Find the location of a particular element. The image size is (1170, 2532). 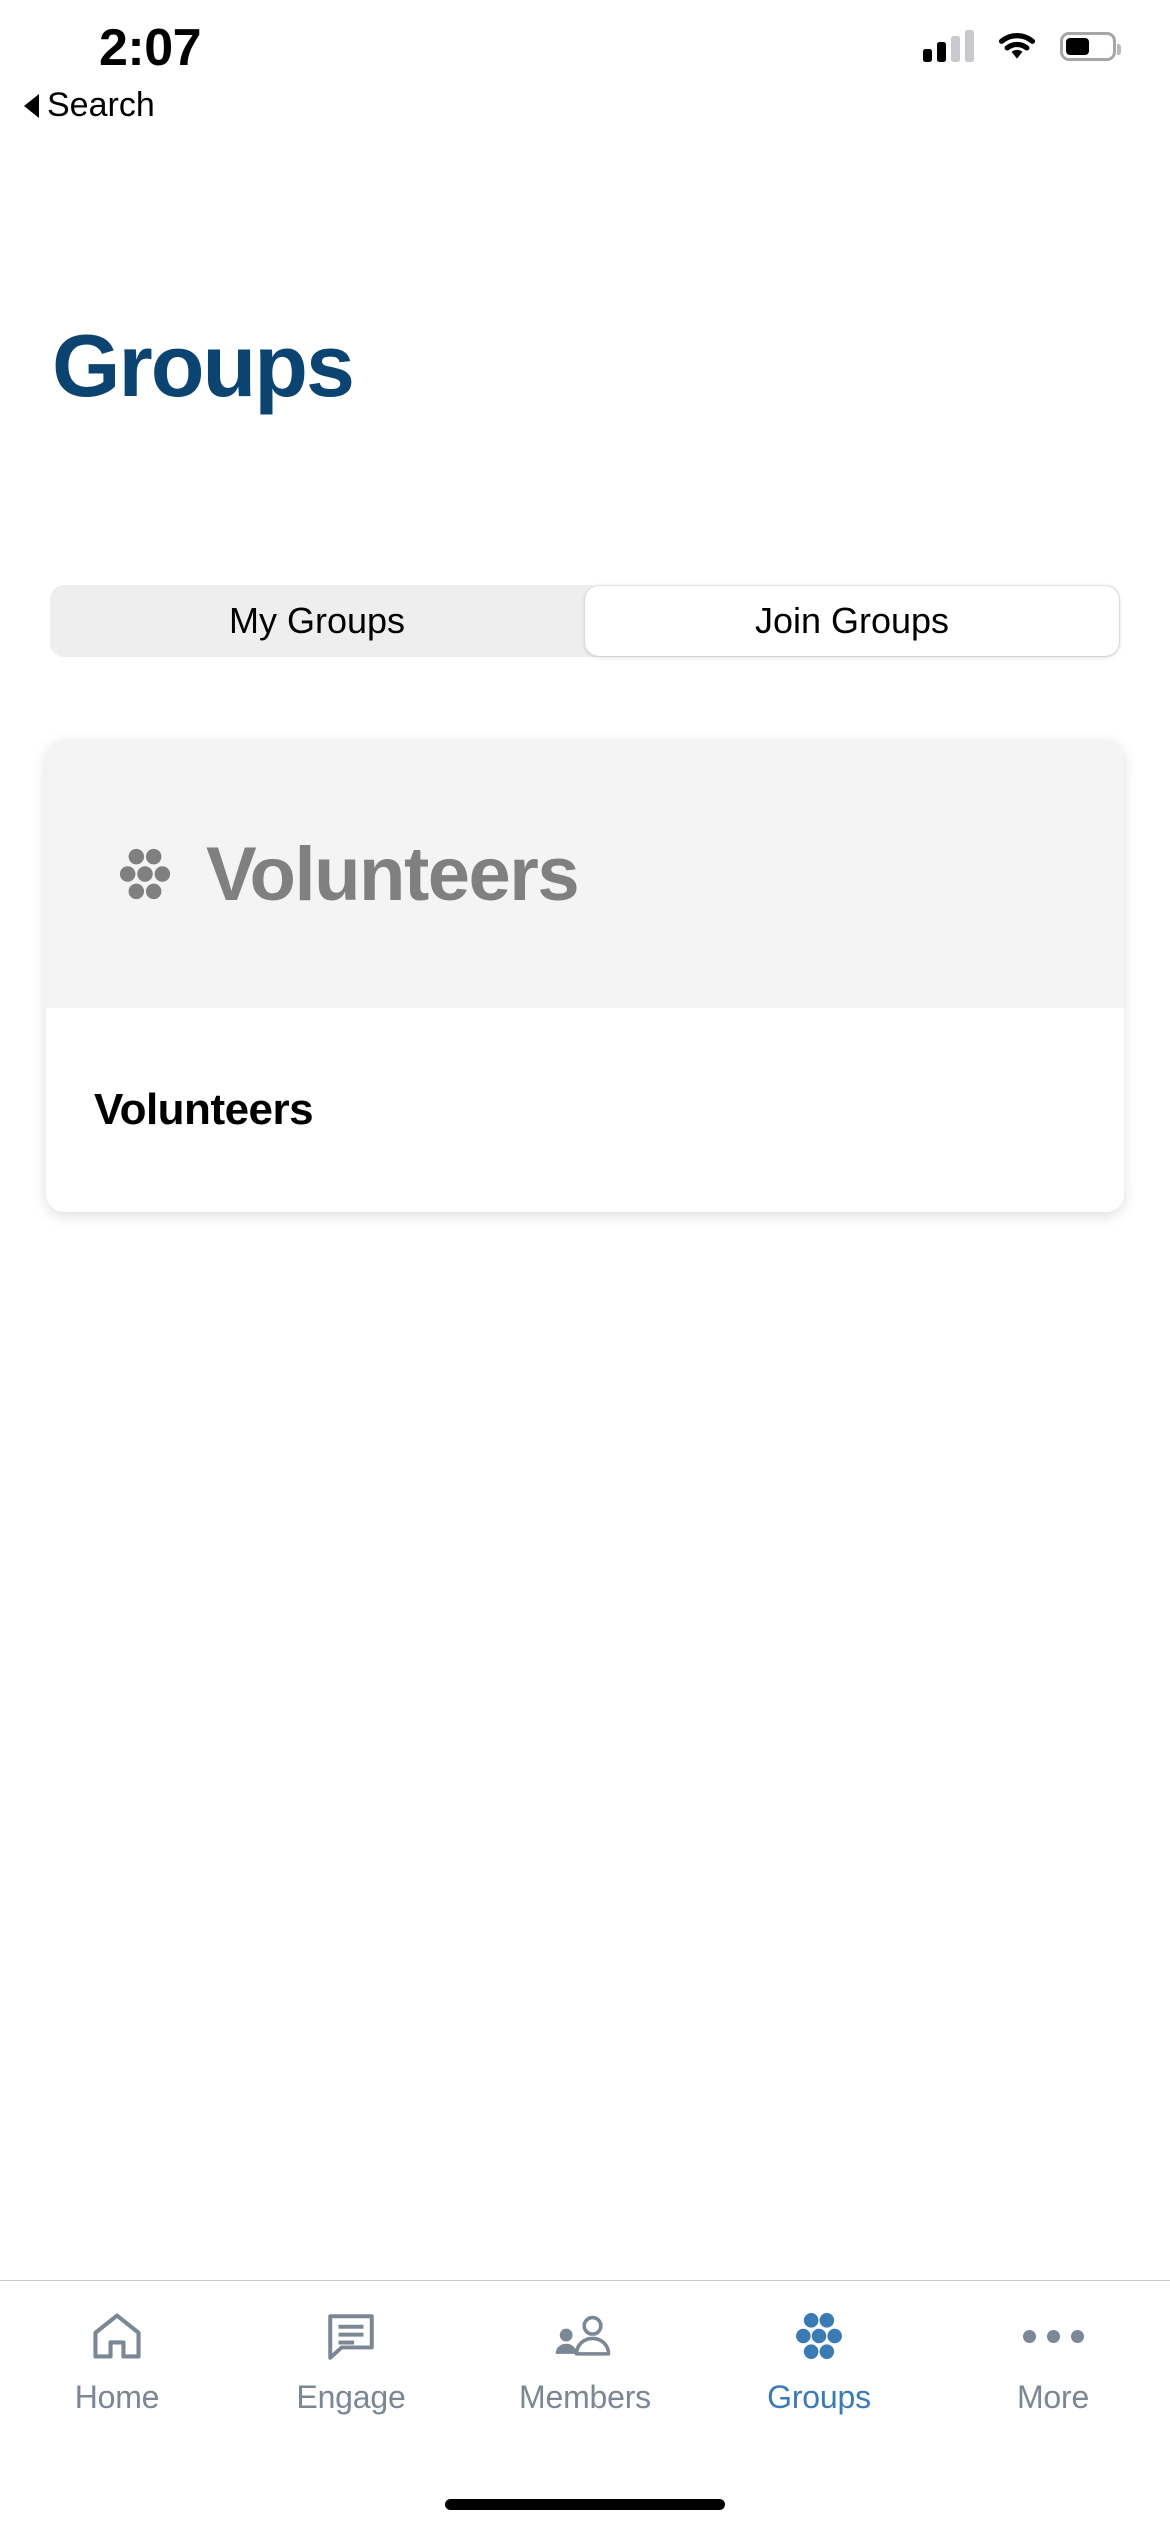

wifi-icon is located at coordinates (1017, 46).